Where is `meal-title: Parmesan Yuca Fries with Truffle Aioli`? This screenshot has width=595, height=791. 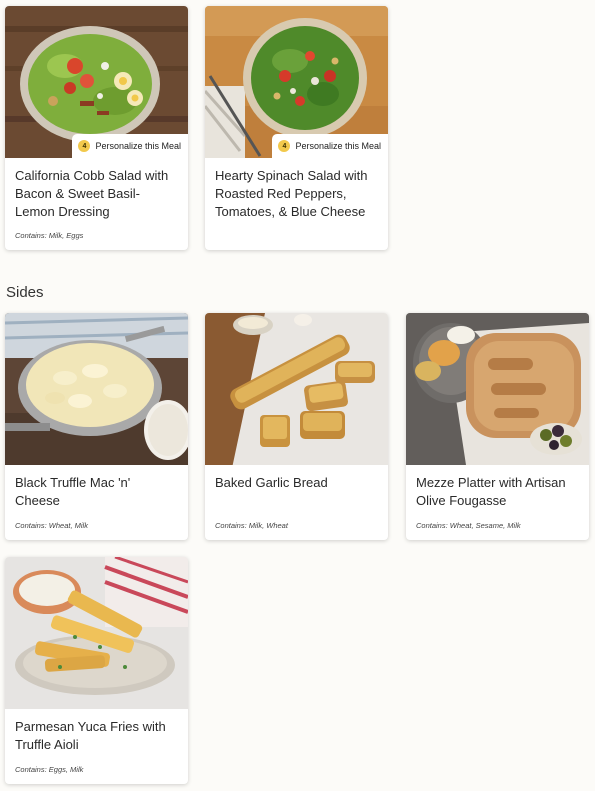
meal-title: Parmesan Yuca Fries with Truffle Aioli is located at coordinates (96, 731).